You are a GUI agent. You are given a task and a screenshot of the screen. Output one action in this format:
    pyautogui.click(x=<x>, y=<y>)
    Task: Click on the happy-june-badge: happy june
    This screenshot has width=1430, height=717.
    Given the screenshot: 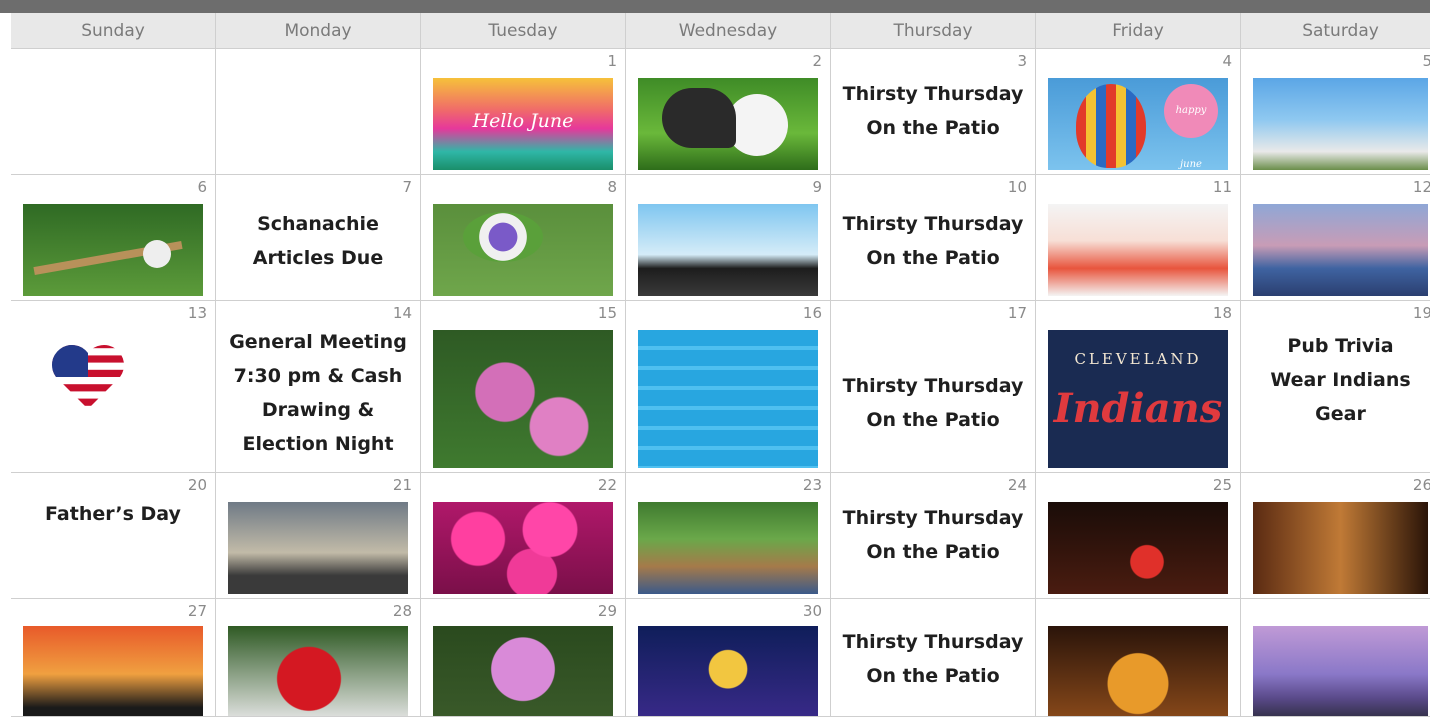 What is the action you would take?
    pyautogui.click(x=1191, y=127)
    